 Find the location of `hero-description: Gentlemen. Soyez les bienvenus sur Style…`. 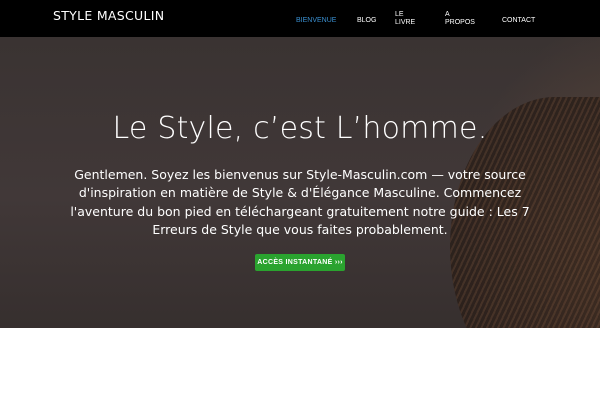

hero-description: Gentlemen. Soyez les bienvenus sur Style… is located at coordinates (300, 202).